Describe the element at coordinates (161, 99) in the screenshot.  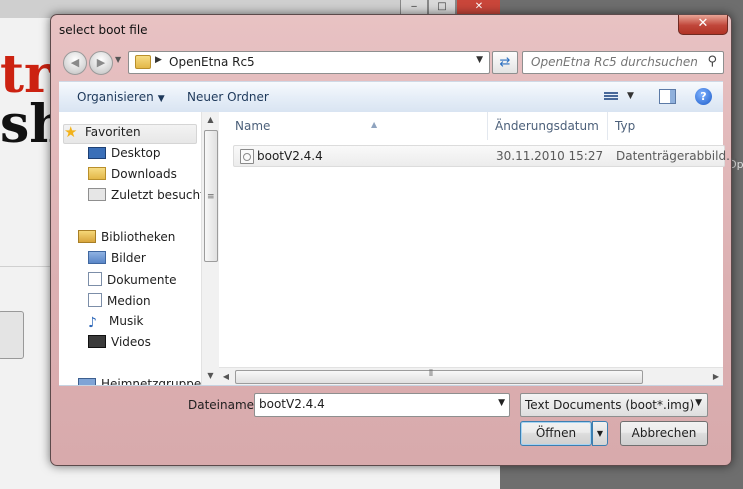
I see `chevron-down-icon: ▼` at that location.